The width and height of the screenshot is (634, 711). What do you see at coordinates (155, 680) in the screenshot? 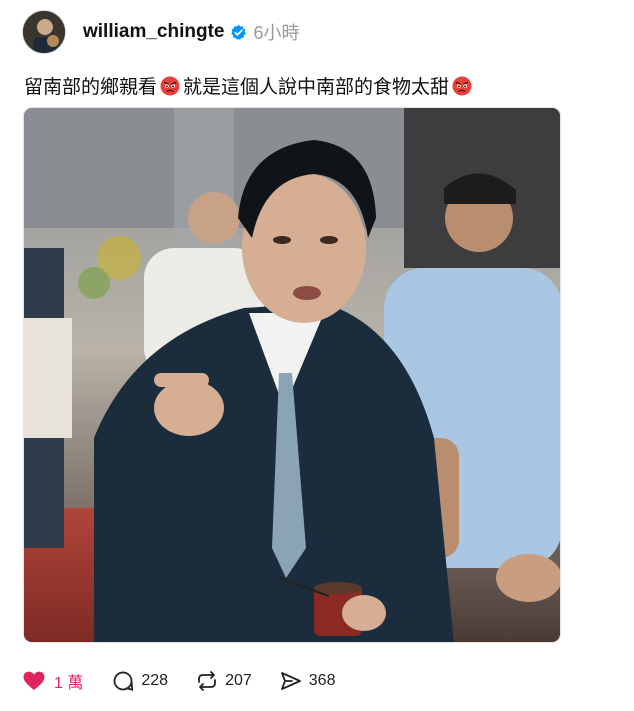
I see `reply-count: 228` at bounding box center [155, 680].